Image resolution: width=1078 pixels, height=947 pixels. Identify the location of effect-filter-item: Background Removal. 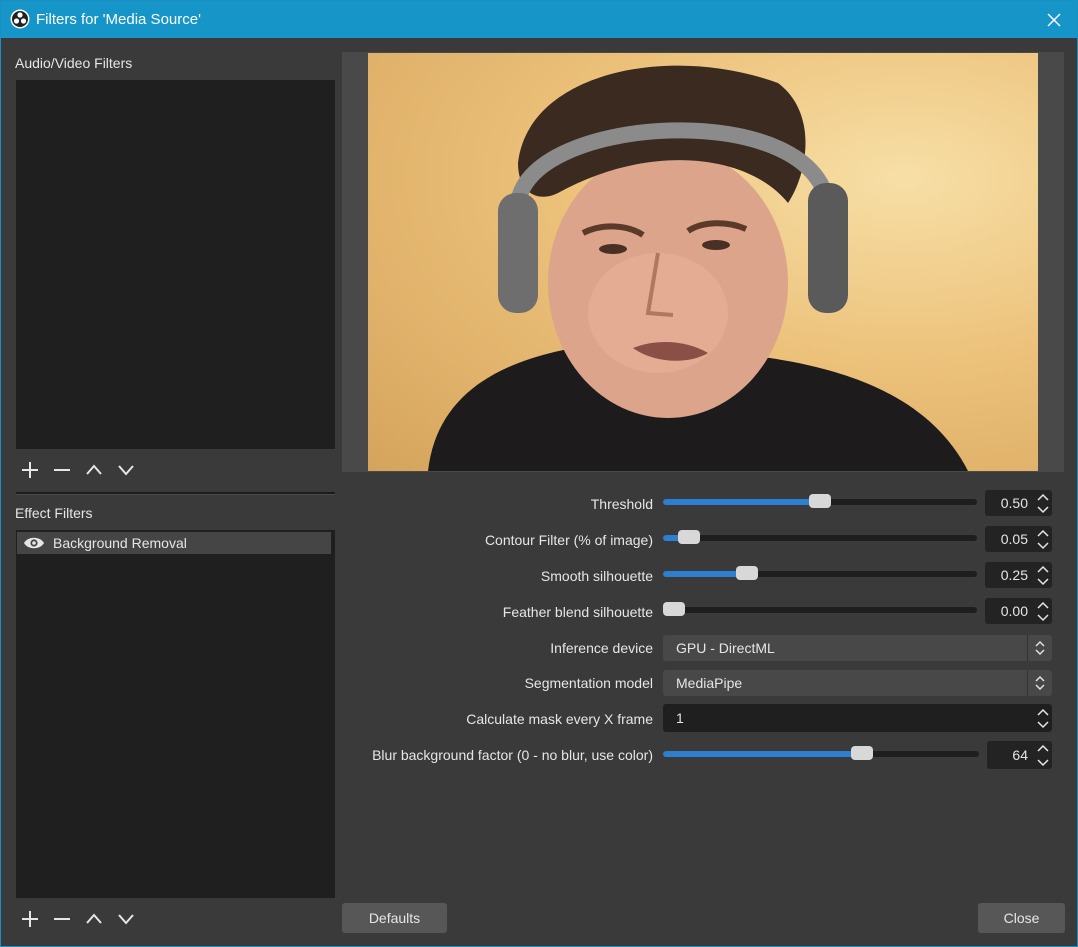
(174, 543).